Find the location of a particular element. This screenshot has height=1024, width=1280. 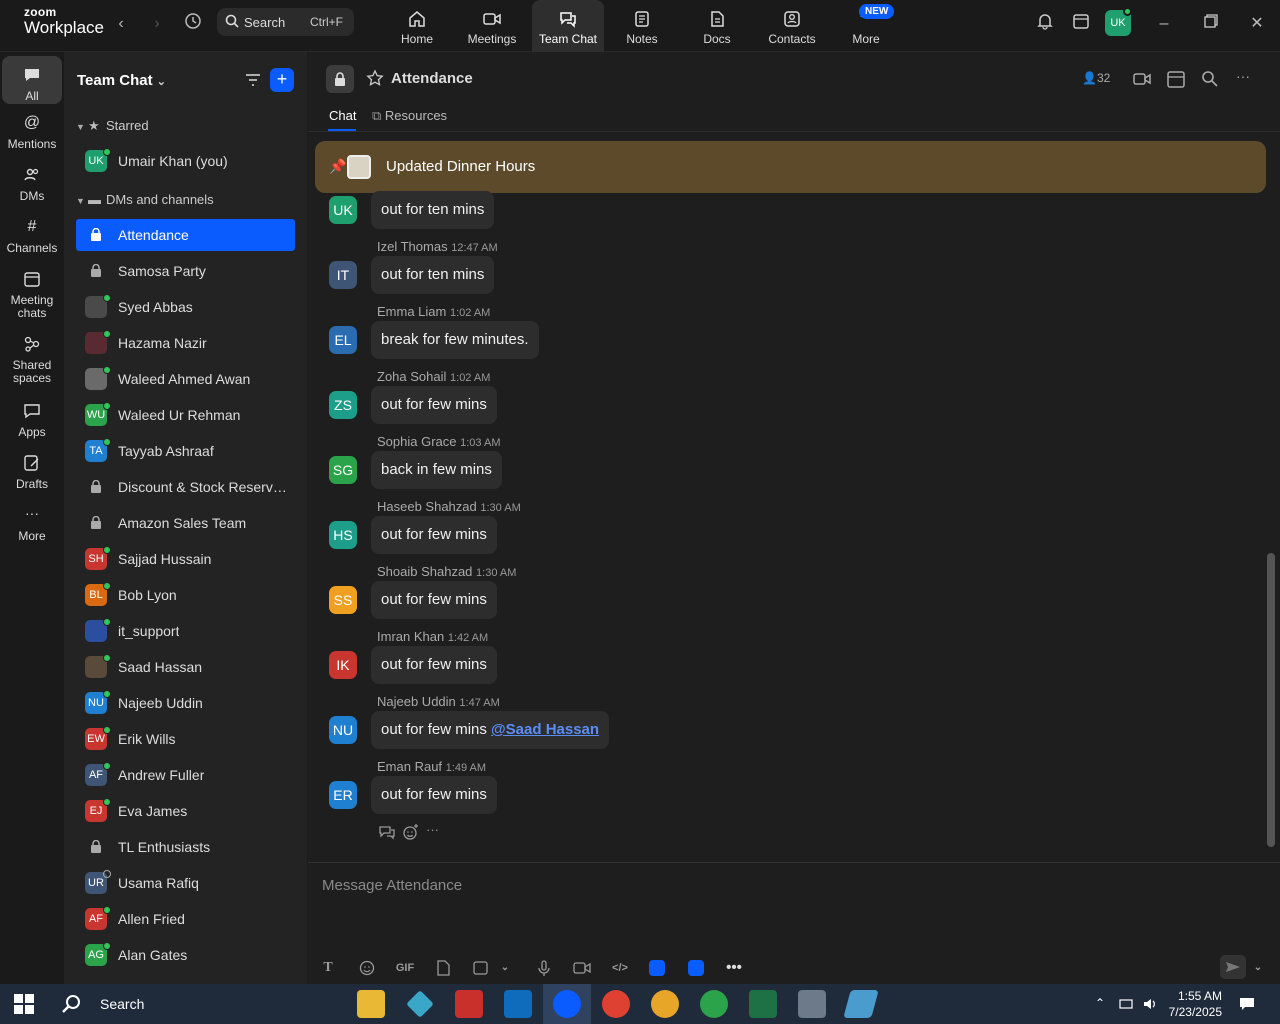

notifications-icon is located at coordinates (1247, 1004).